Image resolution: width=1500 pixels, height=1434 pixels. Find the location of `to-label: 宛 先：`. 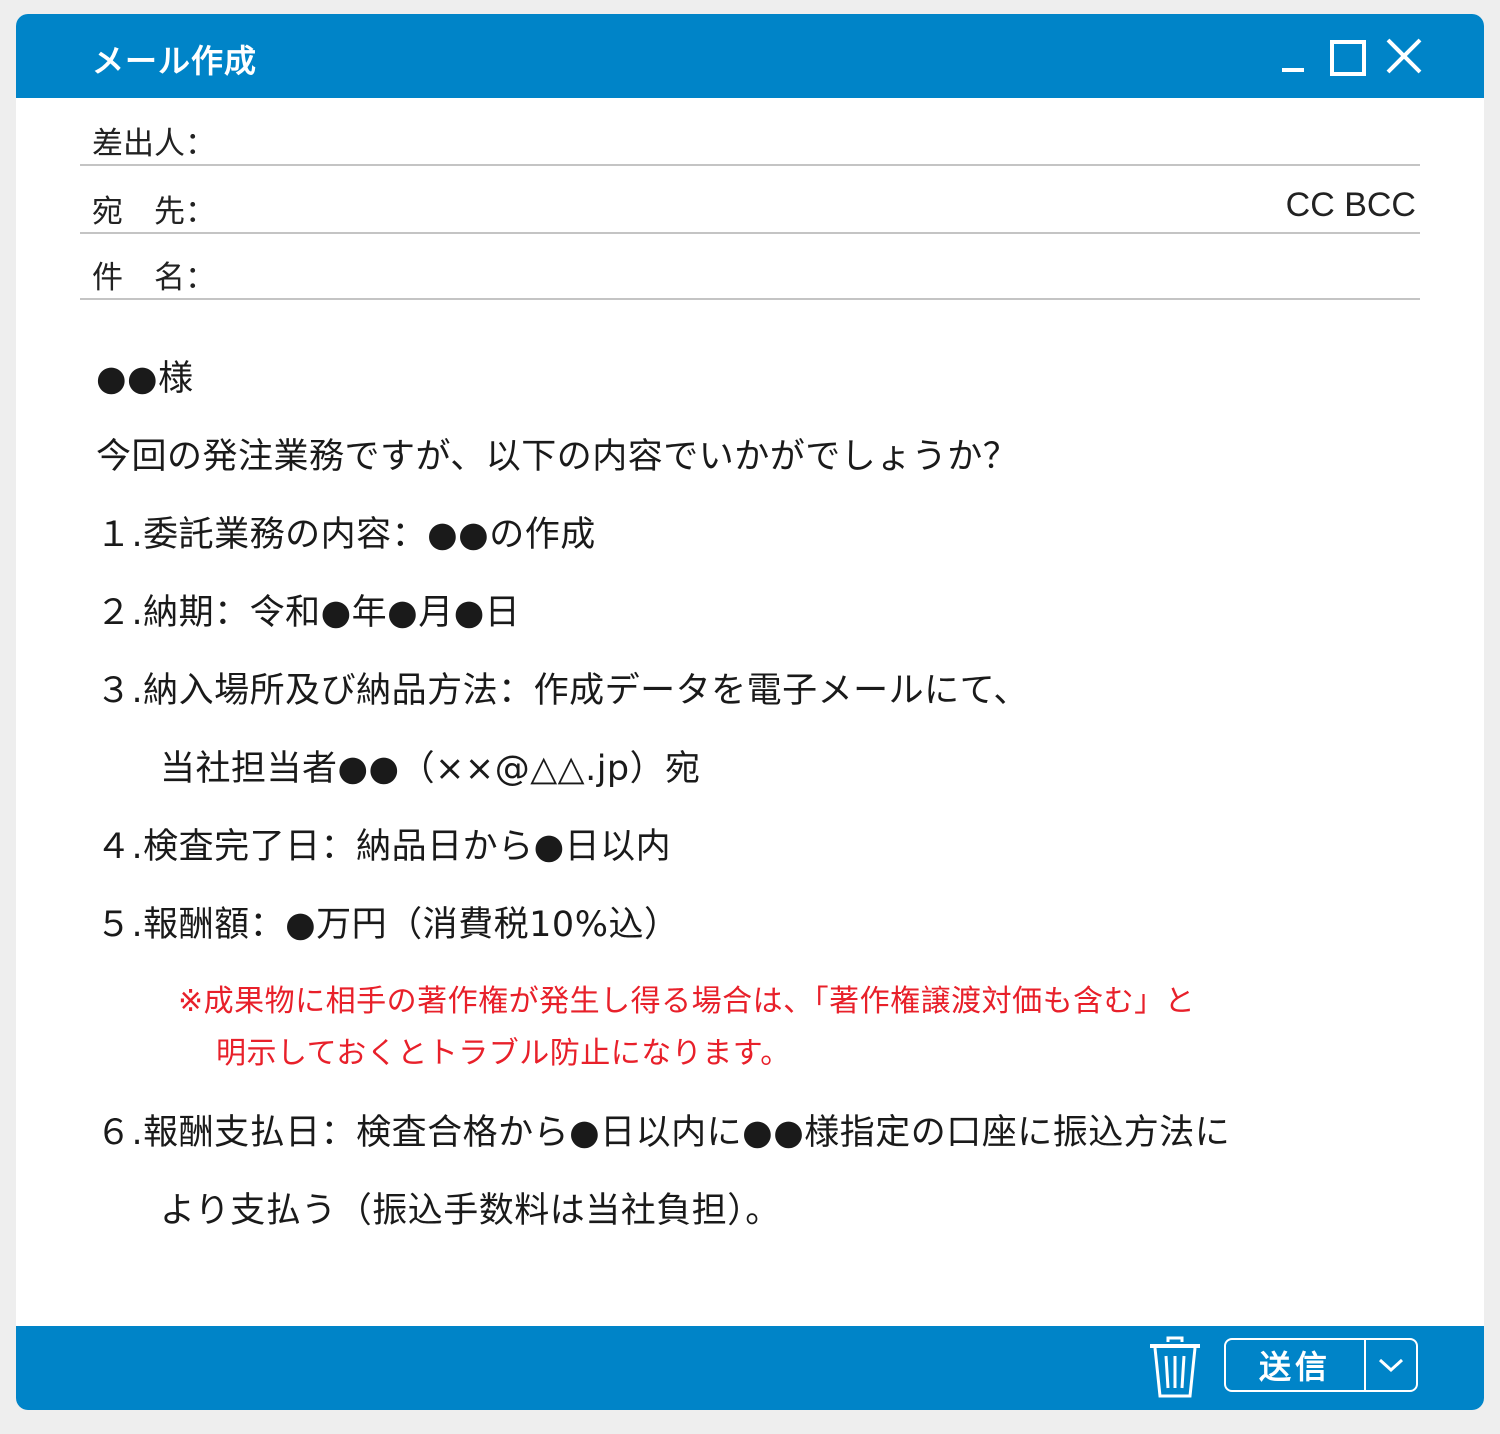

to-label: 宛 先： is located at coordinates (154, 212).